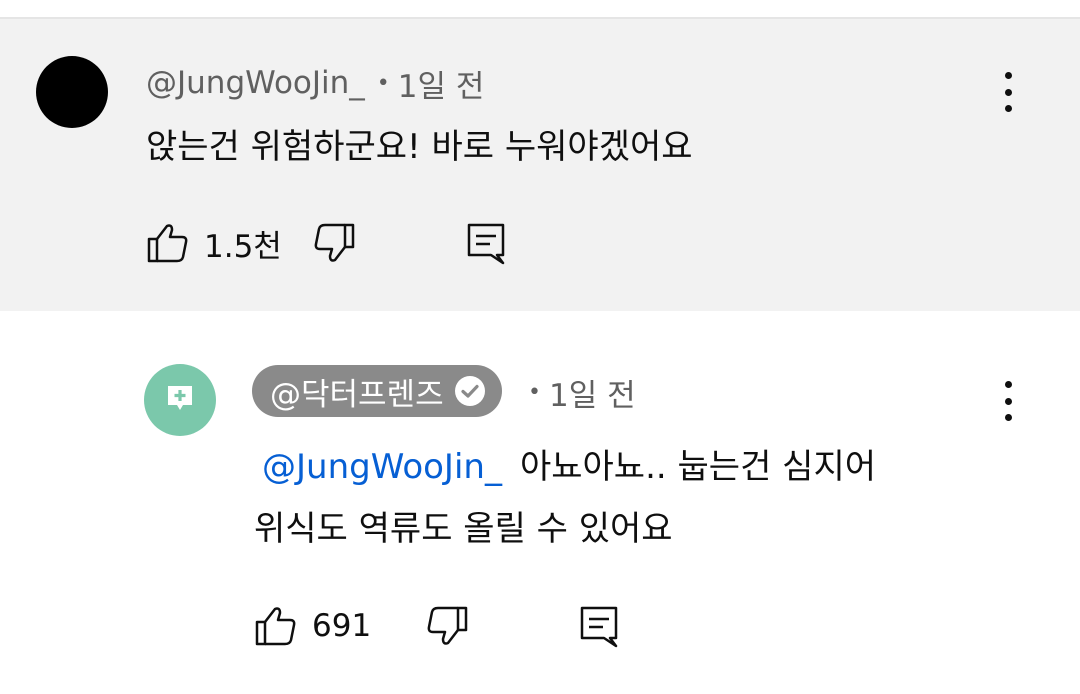 Image resolution: width=1080 pixels, height=694 pixels. I want to click on channel-owner-chip: @닥터프렌즈, so click(377, 391).